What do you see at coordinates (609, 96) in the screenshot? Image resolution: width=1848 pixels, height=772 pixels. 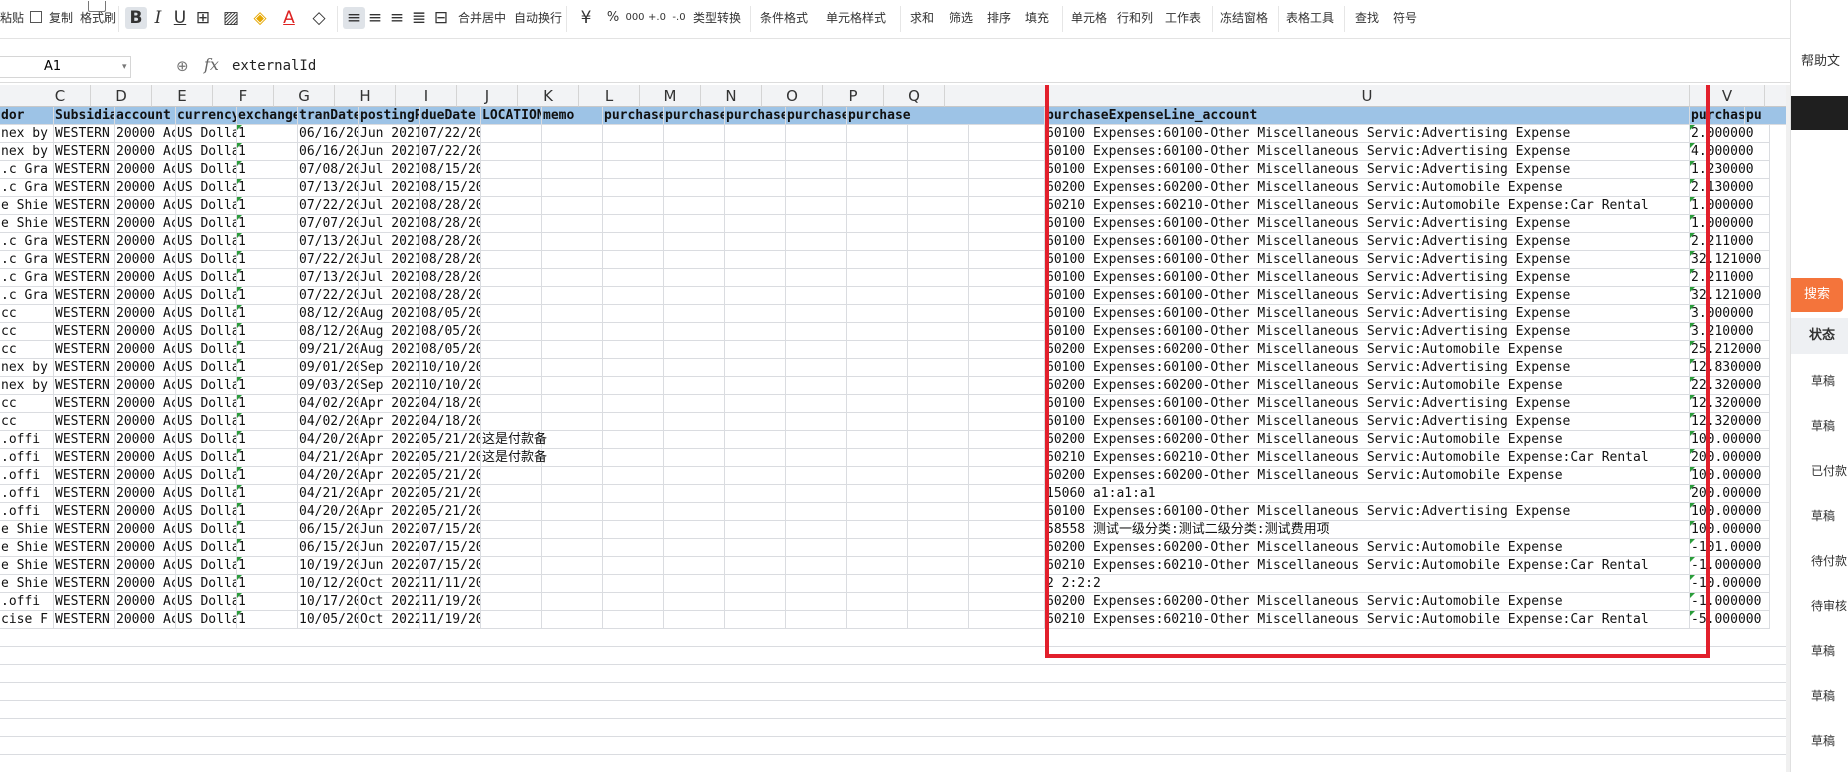 I see `column-letter: L` at bounding box center [609, 96].